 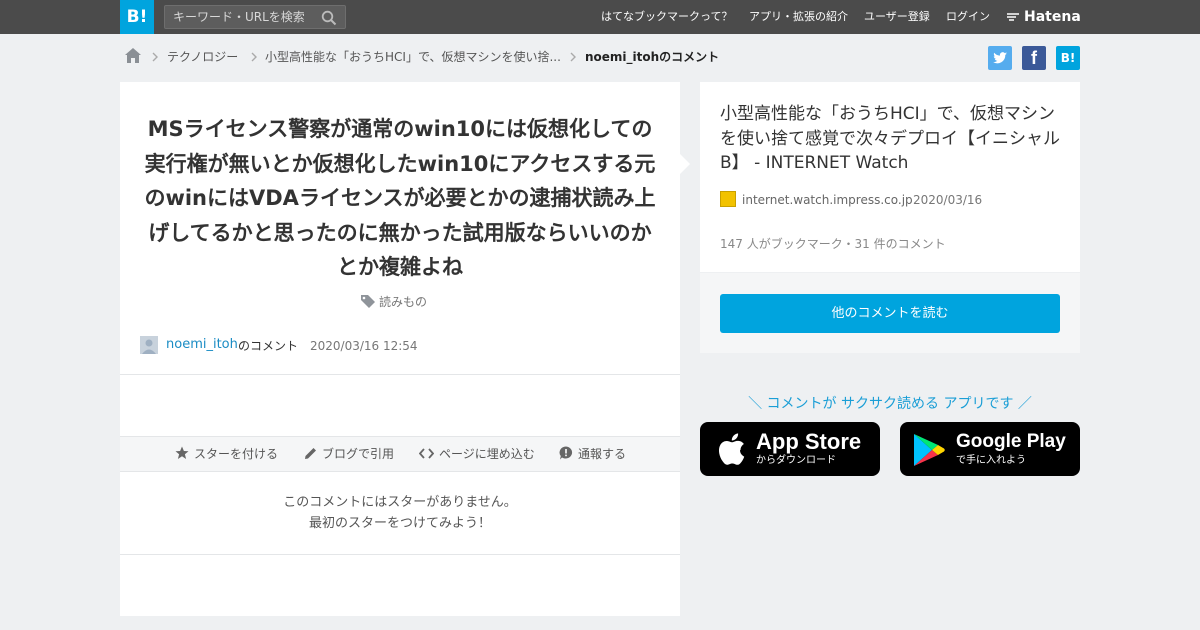 What do you see at coordinates (403, 302) in the screenshot?
I see `tag-label: 読みもの` at bounding box center [403, 302].